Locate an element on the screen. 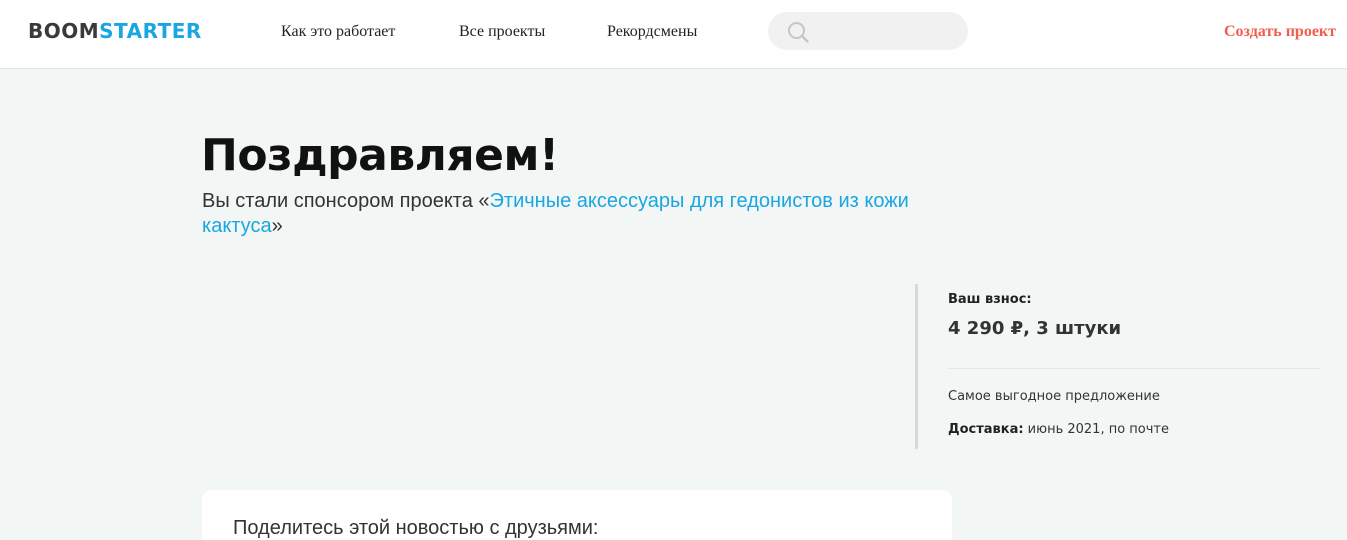 The width and height of the screenshot is (1347, 540). pledge-delivery: Доставка: июнь 2021, по почте is located at coordinates (1058, 430).